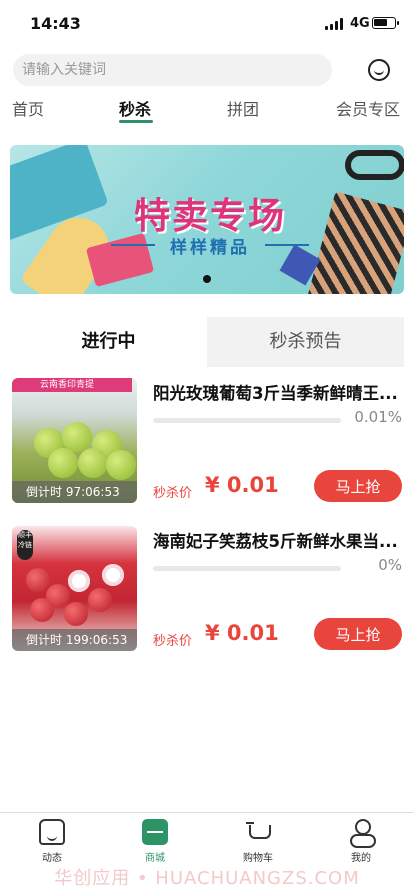 The width and height of the screenshot is (414, 896). I want to click on tabbar-label: 我的, so click(361, 858).